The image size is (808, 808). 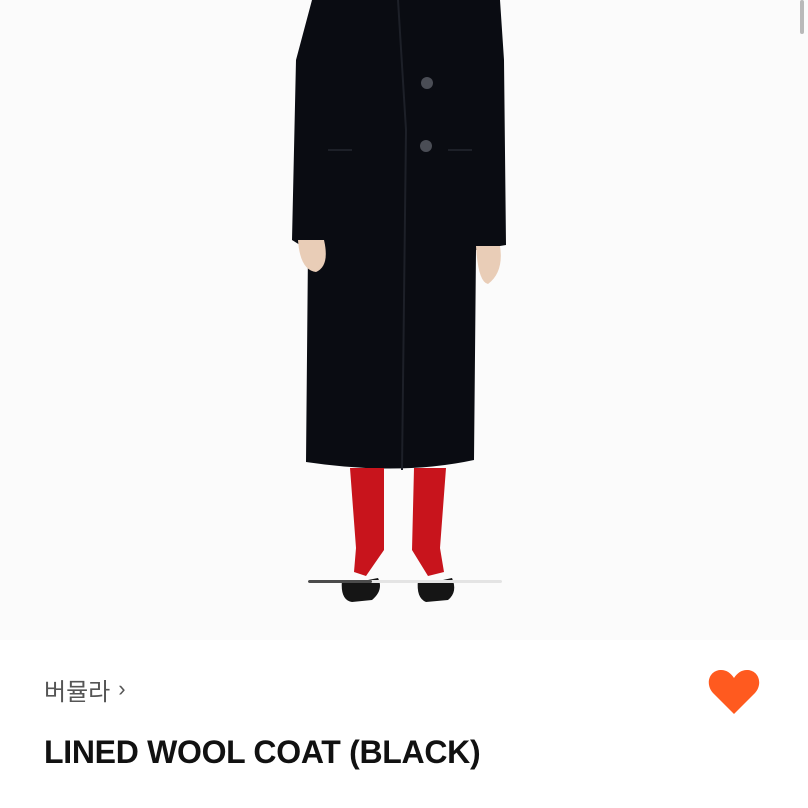 I want to click on hand-right, so click(x=488, y=265).